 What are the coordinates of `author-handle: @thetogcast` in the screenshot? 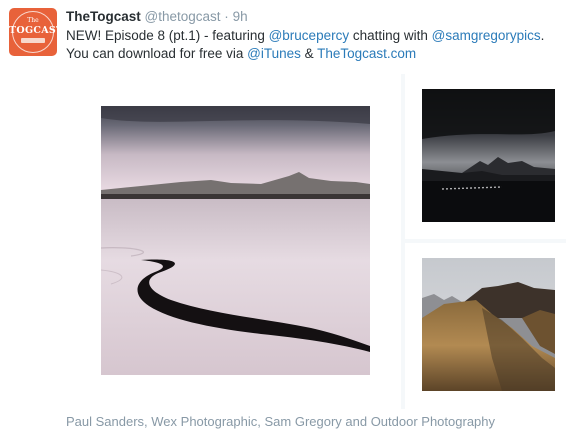 It's located at (183, 16).